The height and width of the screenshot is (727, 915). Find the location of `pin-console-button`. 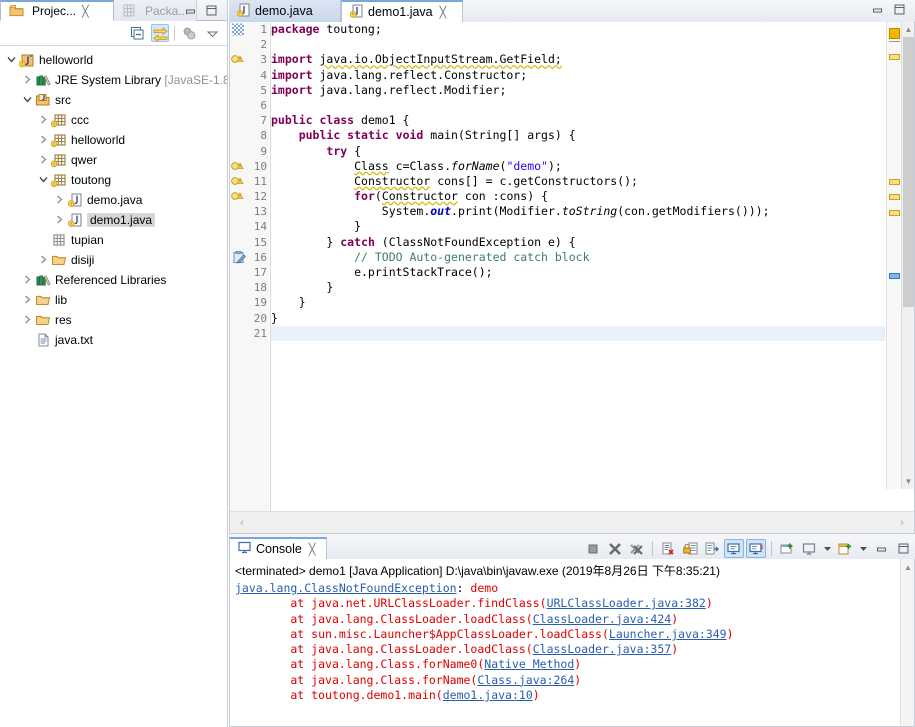

pin-console-button is located at coordinates (787, 548).